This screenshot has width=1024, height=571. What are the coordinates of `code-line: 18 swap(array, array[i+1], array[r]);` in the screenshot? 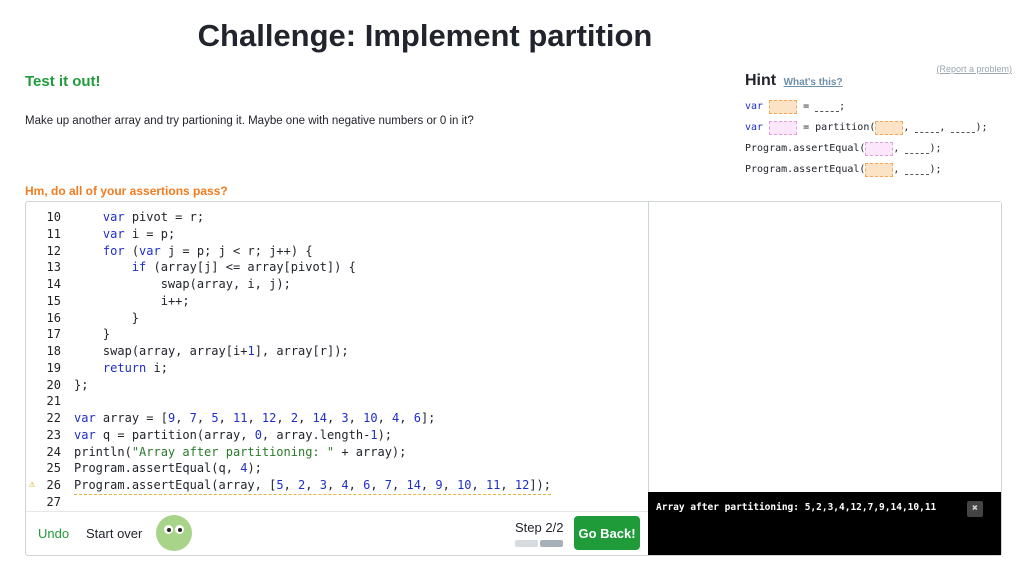 It's located at (336, 351).